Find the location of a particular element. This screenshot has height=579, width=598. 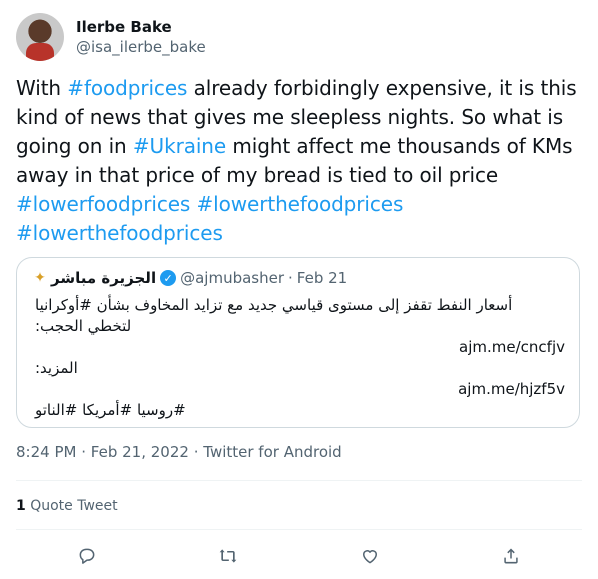

share-button is located at coordinates (511, 556).